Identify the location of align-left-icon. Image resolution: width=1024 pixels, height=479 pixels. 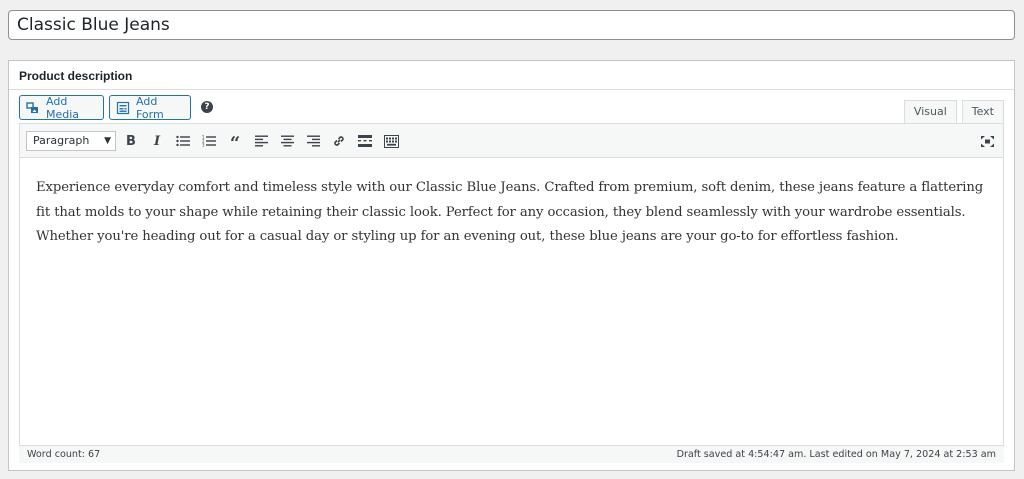
(261, 141).